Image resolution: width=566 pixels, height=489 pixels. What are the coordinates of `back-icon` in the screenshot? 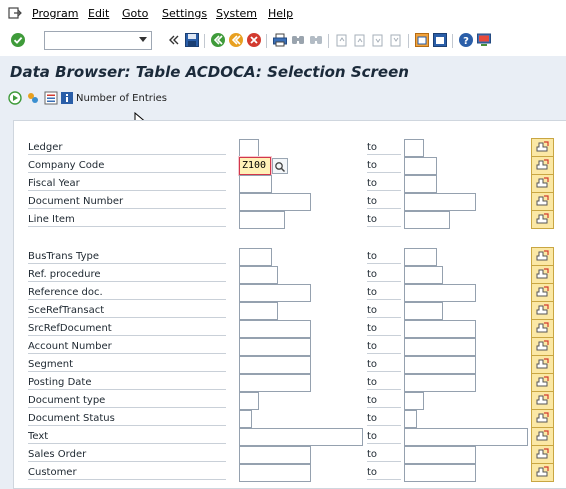 It's located at (218, 40).